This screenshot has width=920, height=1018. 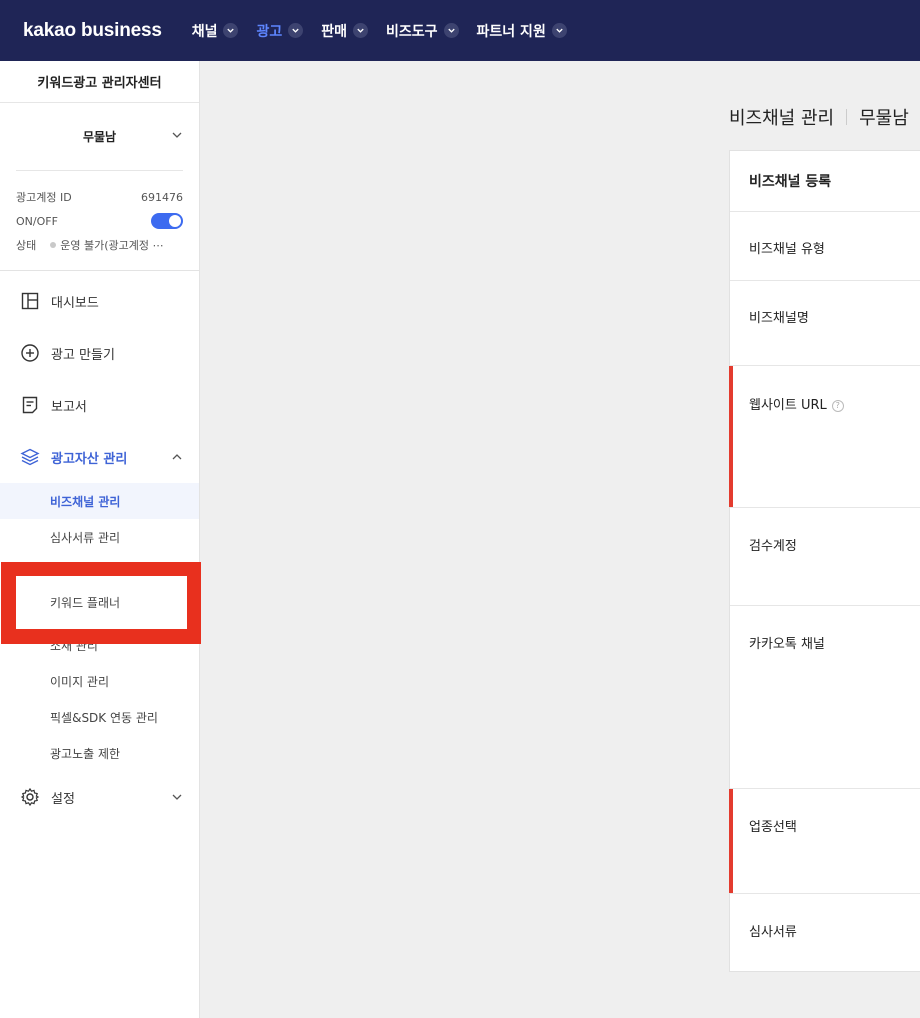 I want to click on nav-ads: 광고, so click(x=280, y=31).